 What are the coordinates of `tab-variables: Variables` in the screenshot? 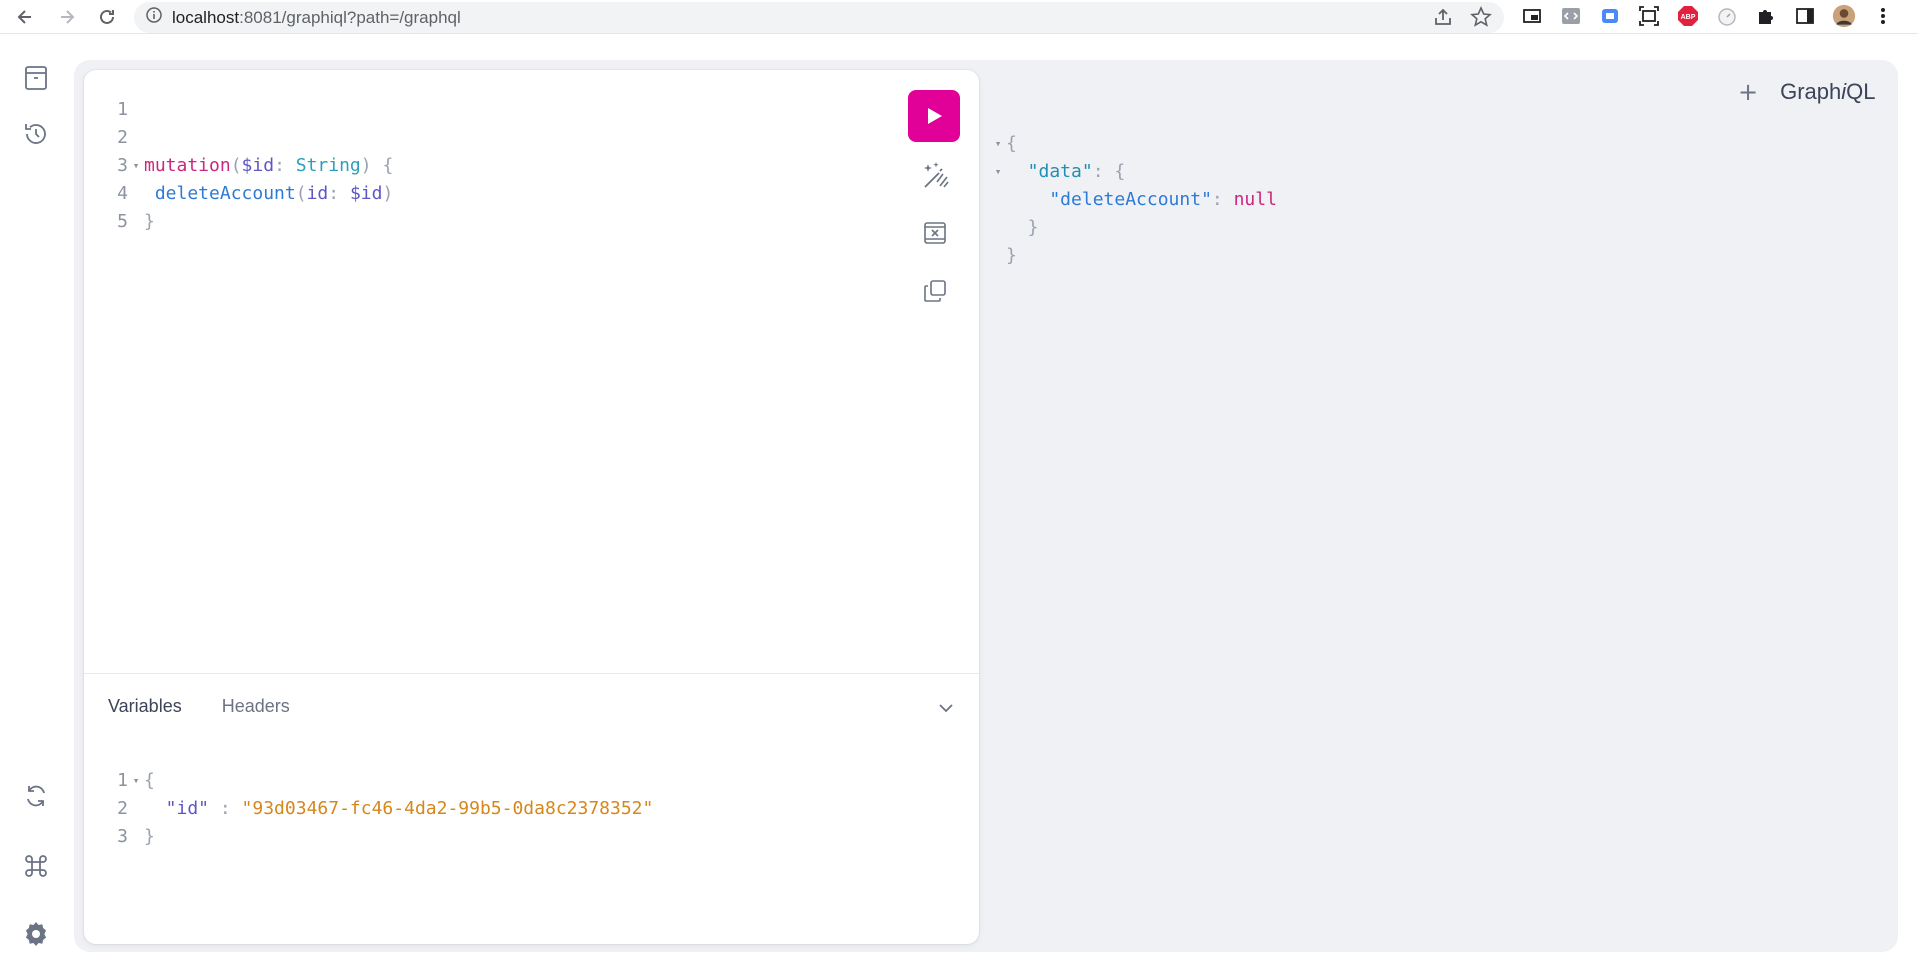 It's located at (145, 706).